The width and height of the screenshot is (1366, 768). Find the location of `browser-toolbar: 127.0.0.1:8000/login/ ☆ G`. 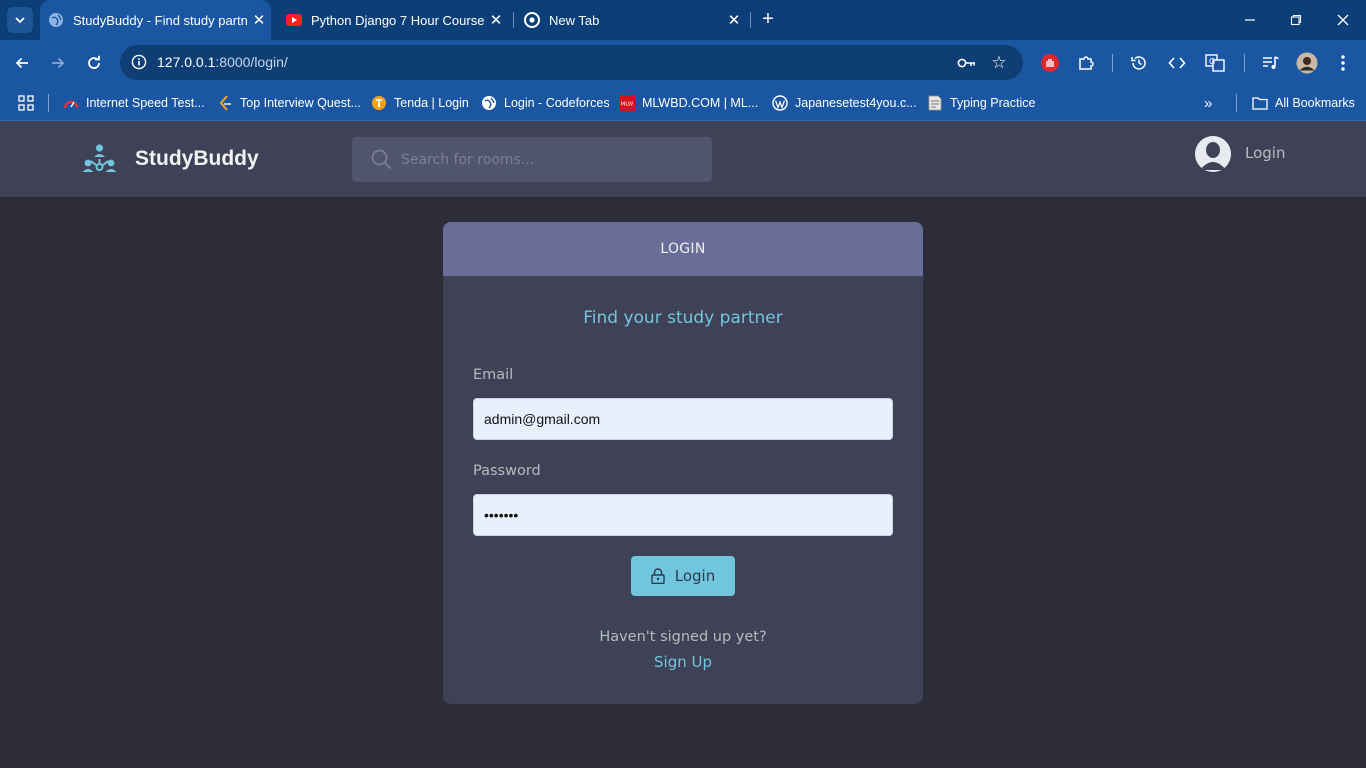

browser-toolbar: 127.0.0.1:8000/login/ ☆ G is located at coordinates (683, 62).